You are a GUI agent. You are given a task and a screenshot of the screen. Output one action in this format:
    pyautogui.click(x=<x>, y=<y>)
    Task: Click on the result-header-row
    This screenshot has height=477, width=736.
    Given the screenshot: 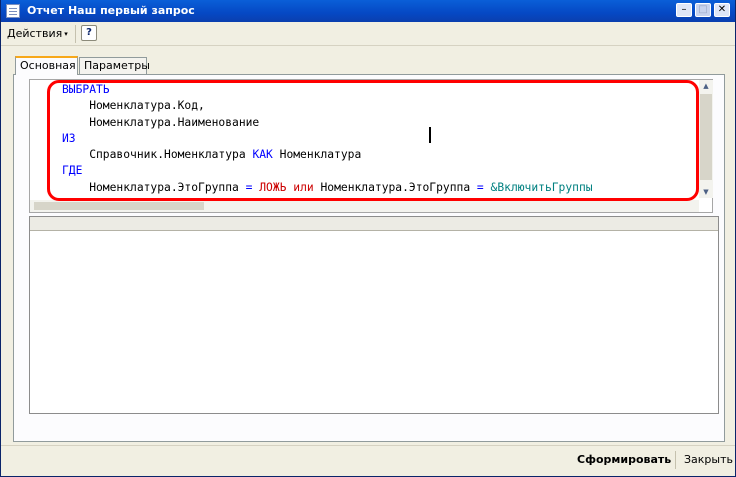 What is the action you would take?
    pyautogui.click(x=374, y=224)
    